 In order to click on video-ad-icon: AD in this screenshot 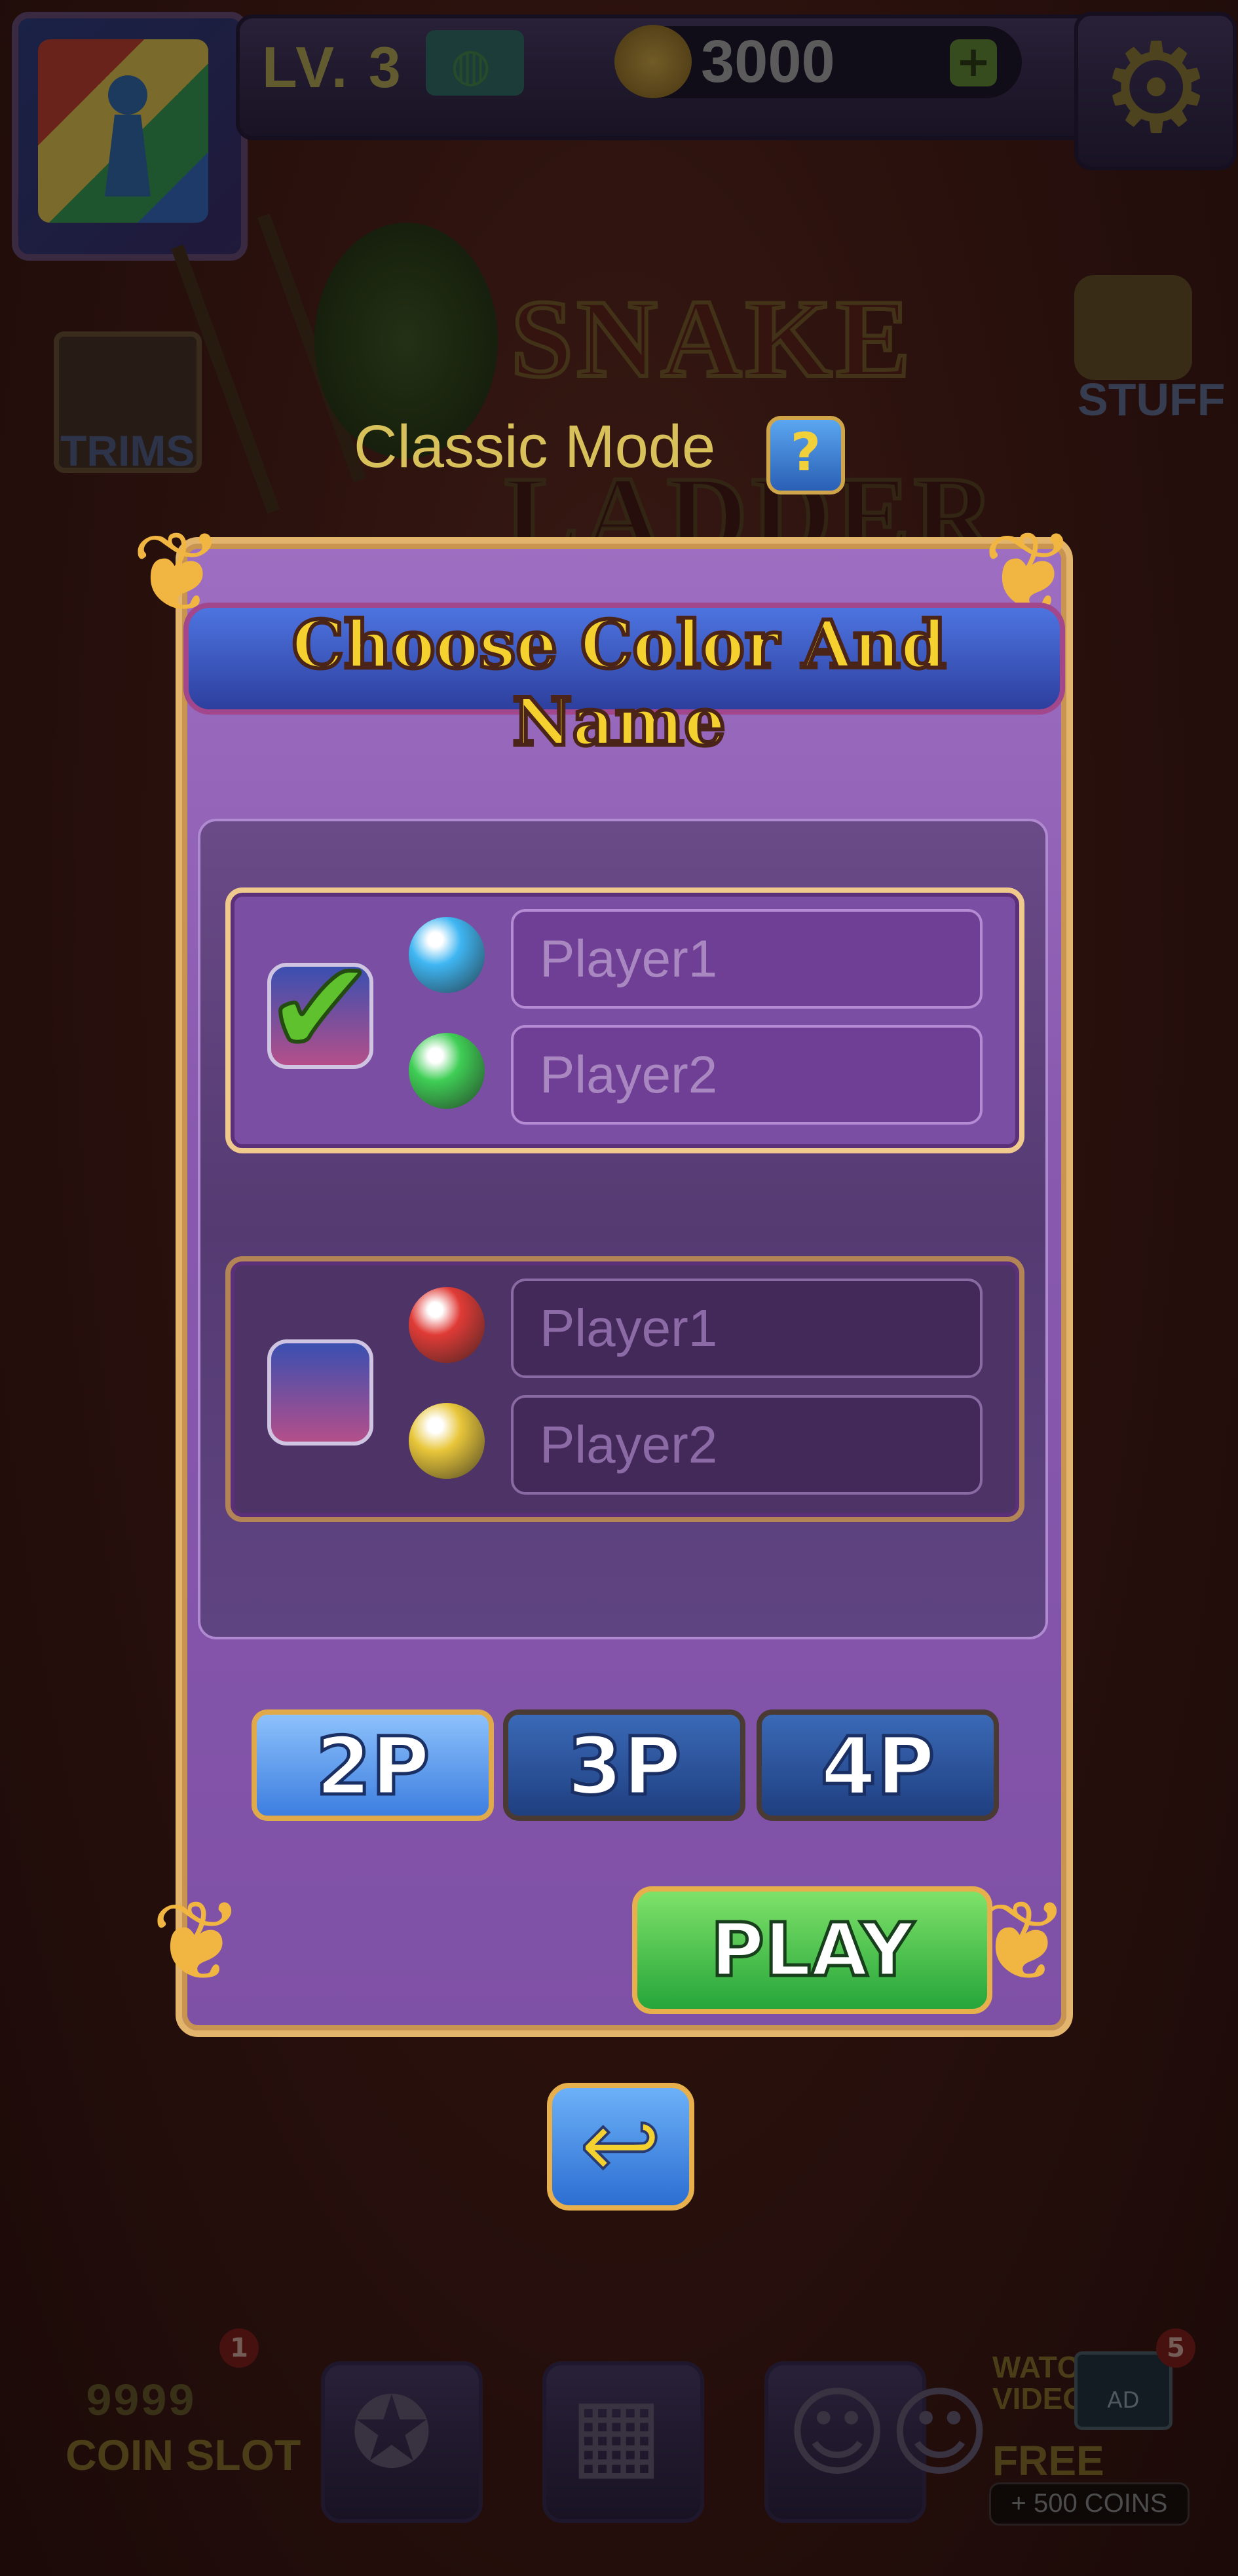, I will do `click(1123, 2390)`.